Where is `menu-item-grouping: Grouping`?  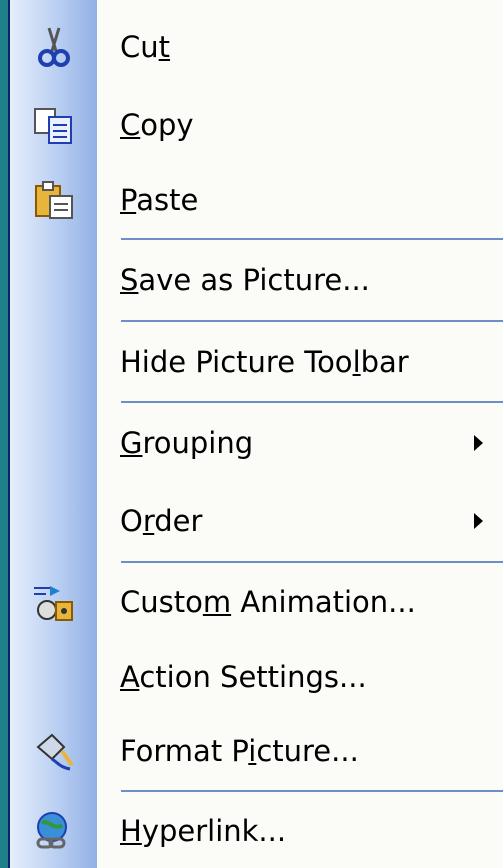 menu-item-grouping: Grouping is located at coordinates (256, 443).